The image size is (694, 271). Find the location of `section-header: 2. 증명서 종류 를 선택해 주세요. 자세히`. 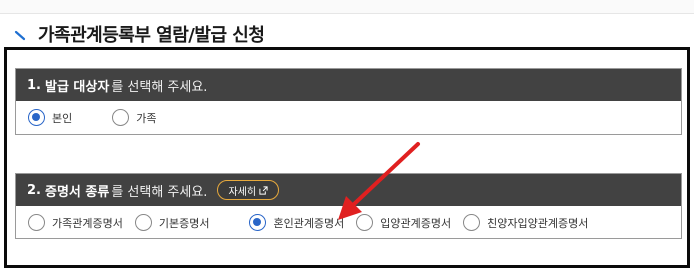

section-header: 2. 증명서 종류 를 선택해 주세요. 자세히 is located at coordinates (348, 190).